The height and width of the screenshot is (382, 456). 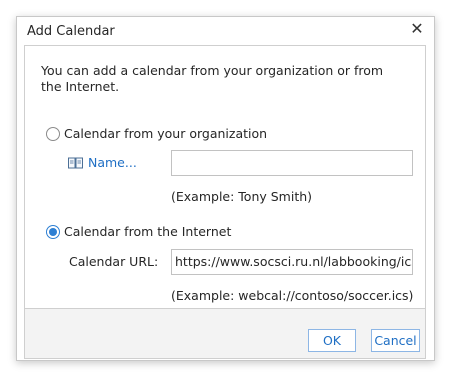 I want to click on name-example-hint: (Example: Tony Smith), so click(x=242, y=196).